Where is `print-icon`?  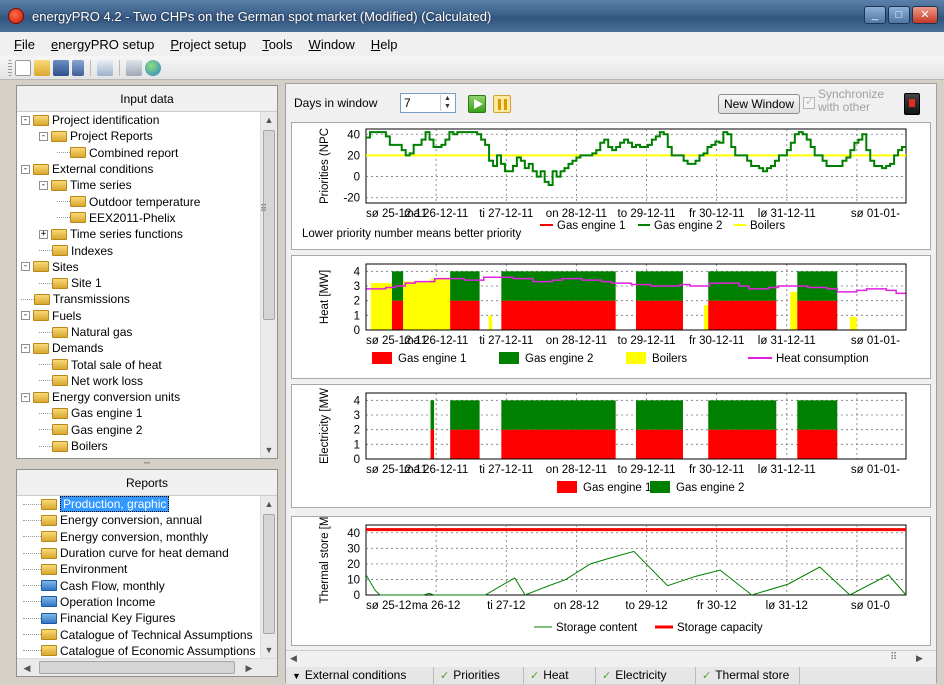 print-icon is located at coordinates (105, 67).